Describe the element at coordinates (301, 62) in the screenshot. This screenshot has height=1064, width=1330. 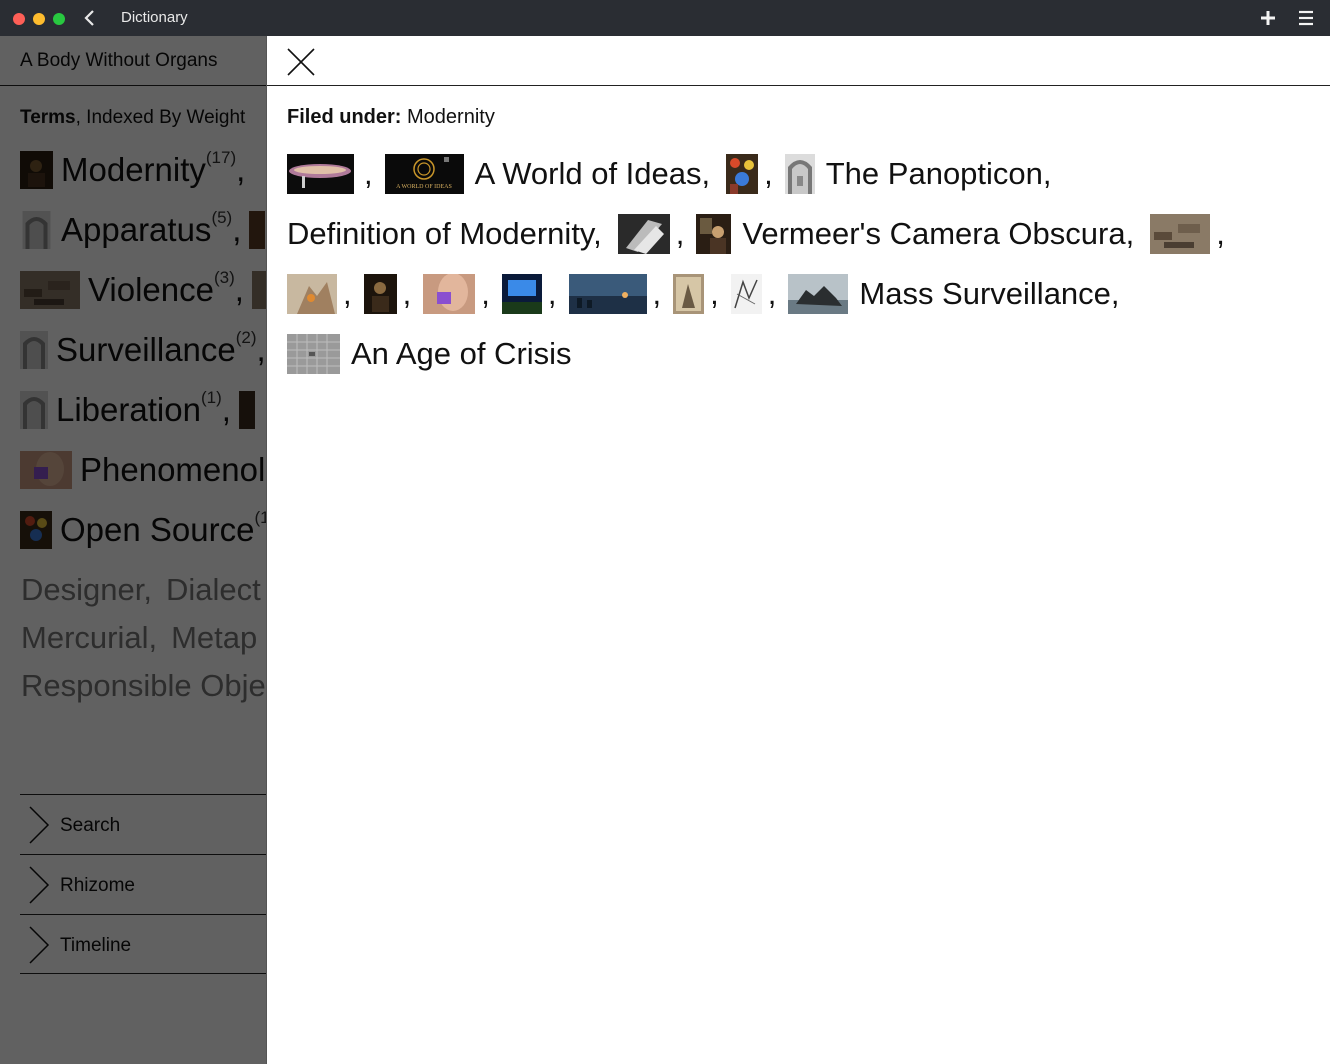
I see `close-icon` at that location.